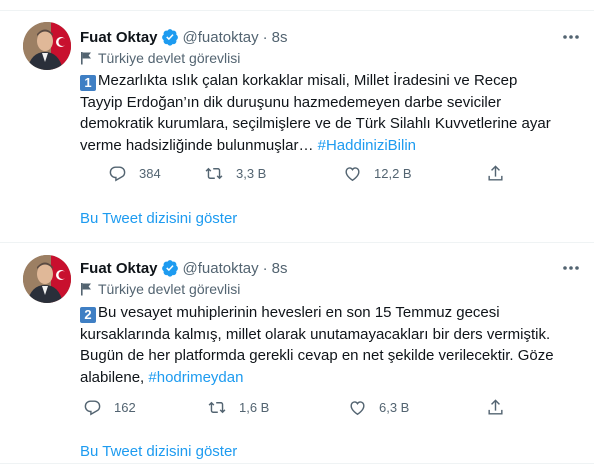 This screenshot has width=594, height=464. What do you see at coordinates (88, 83) in the screenshot?
I see `number-badge: 1` at bounding box center [88, 83].